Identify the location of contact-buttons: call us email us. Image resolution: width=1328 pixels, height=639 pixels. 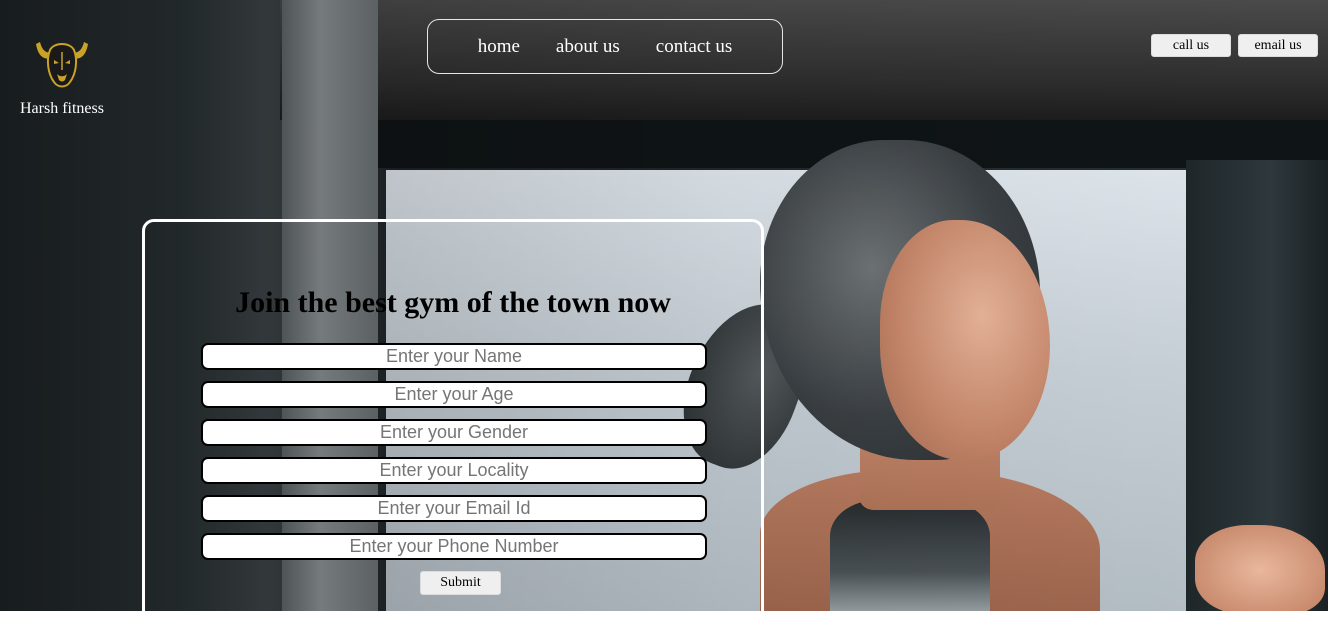
(1234, 45).